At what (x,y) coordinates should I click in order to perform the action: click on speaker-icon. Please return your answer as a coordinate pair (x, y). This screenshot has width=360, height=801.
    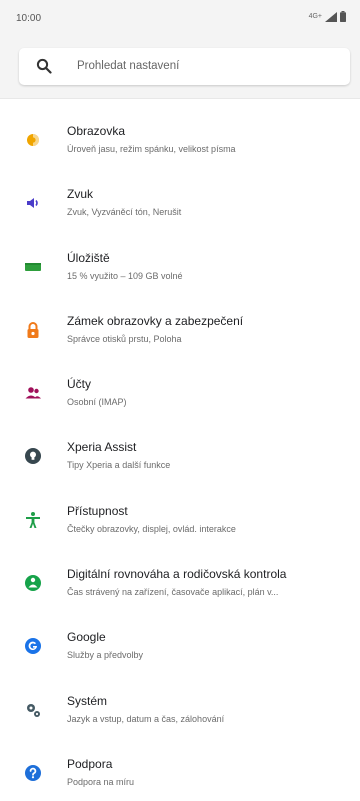
    Looking at the image, I should click on (32, 203).